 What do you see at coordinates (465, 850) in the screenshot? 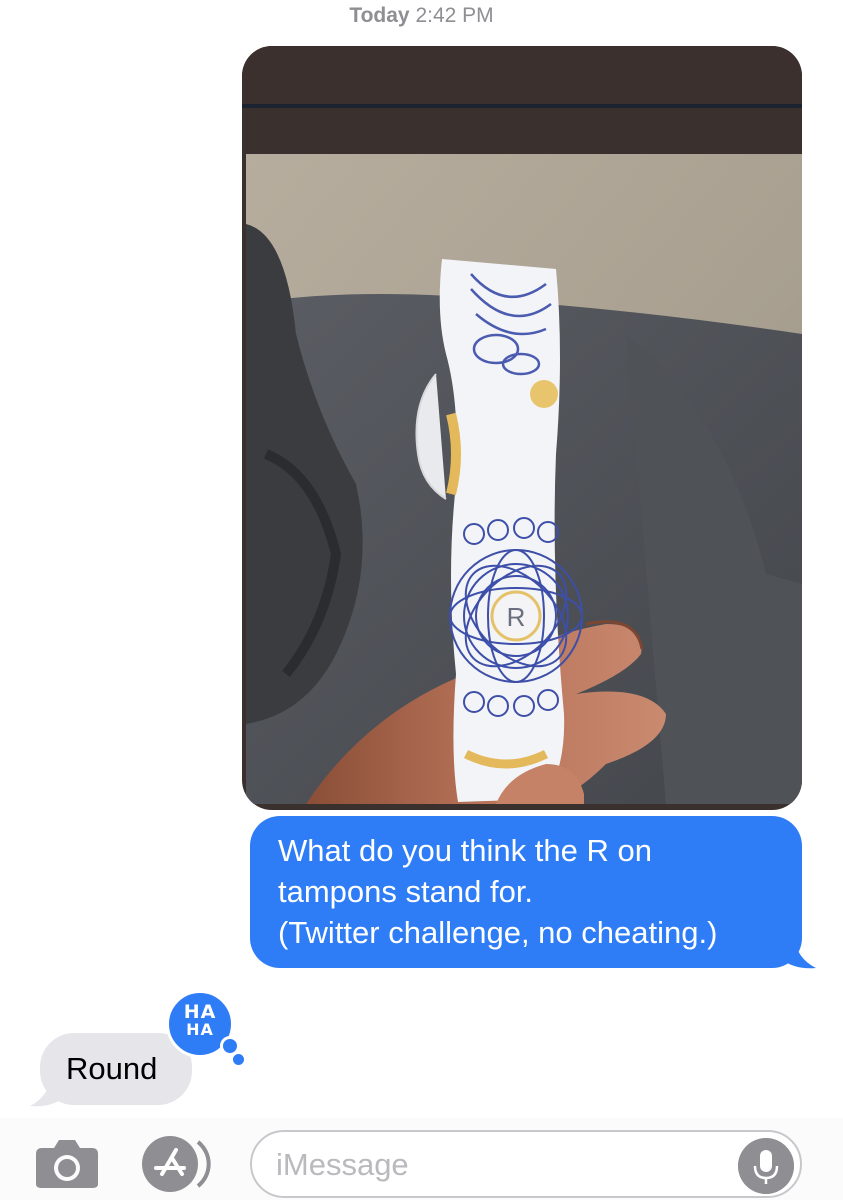
I see `outgoing-message-line: What do you think the R on` at bounding box center [465, 850].